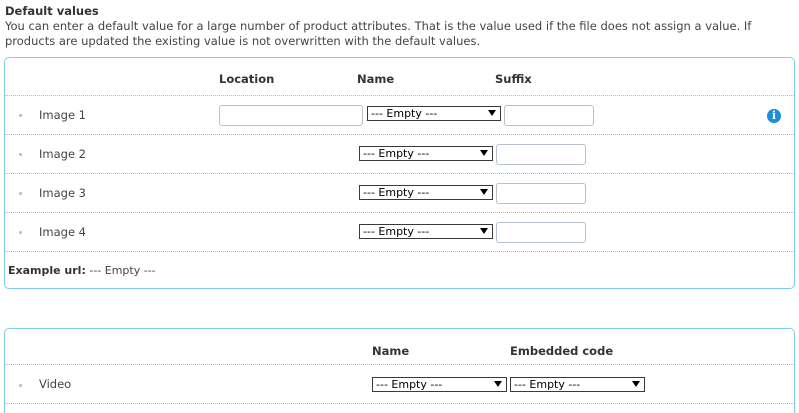  What do you see at coordinates (541, 193) in the screenshot?
I see `image-3-suffix-input` at bounding box center [541, 193].